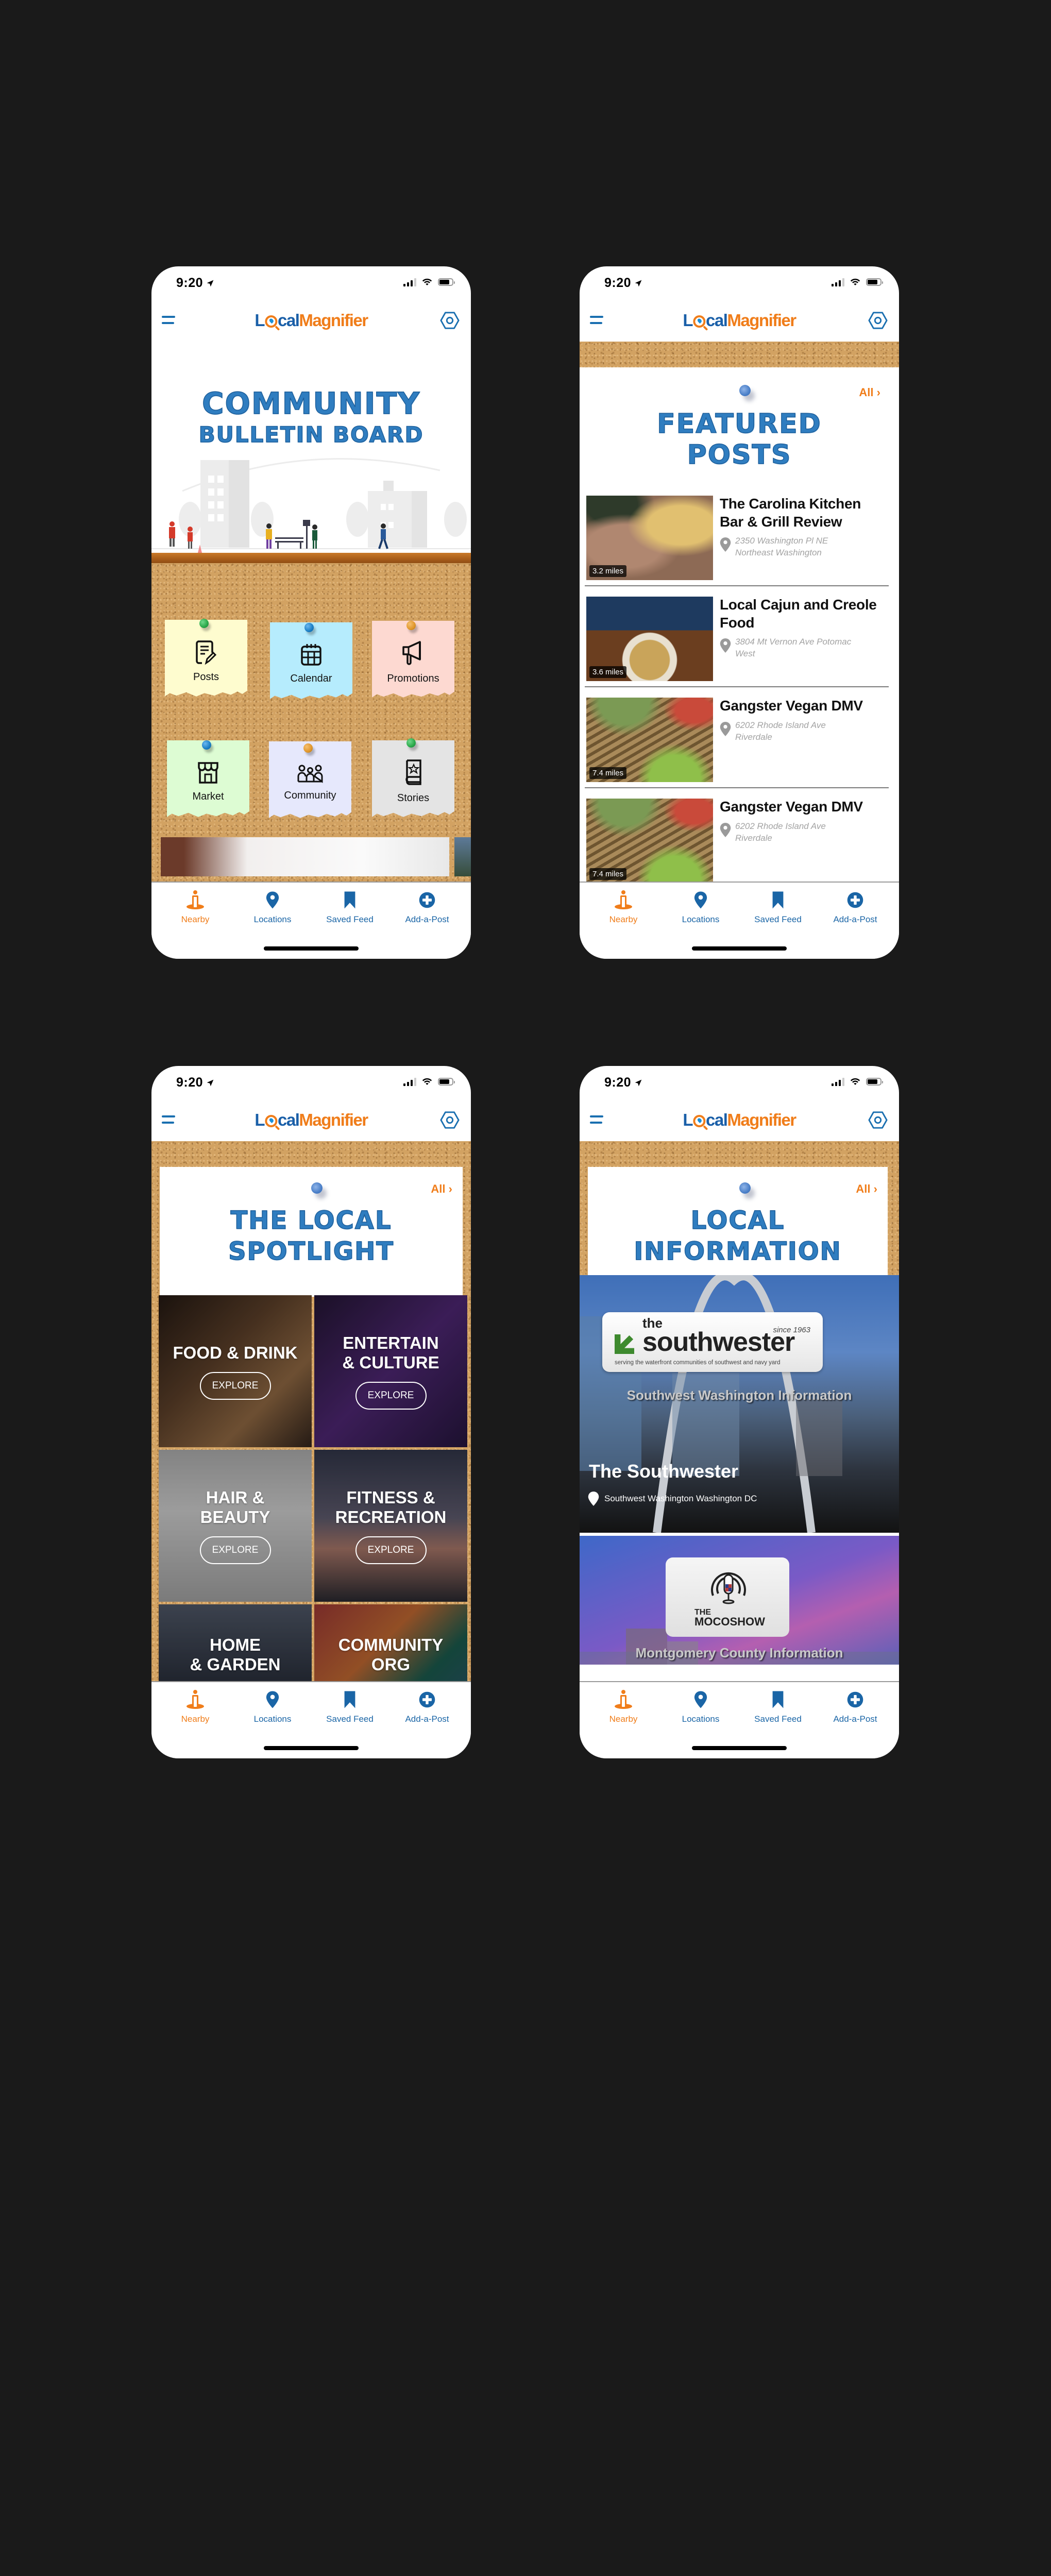 This screenshot has width=1051, height=2576. What do you see at coordinates (857, 282) in the screenshot?
I see `status-icons` at bounding box center [857, 282].